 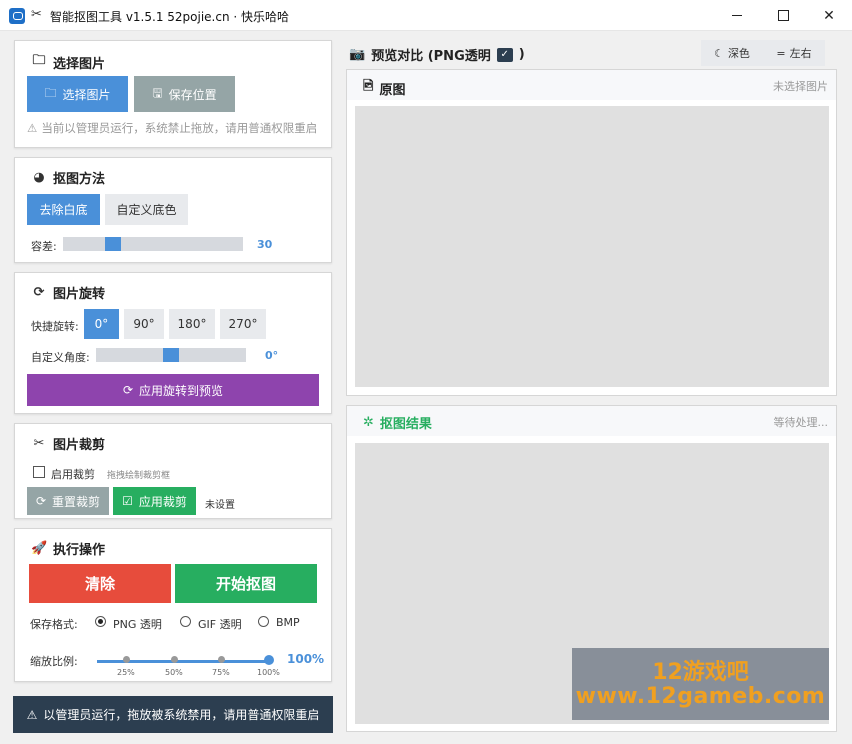 I want to click on reset-crop-button: ⟳ 重置裁剪, so click(x=68, y=501).